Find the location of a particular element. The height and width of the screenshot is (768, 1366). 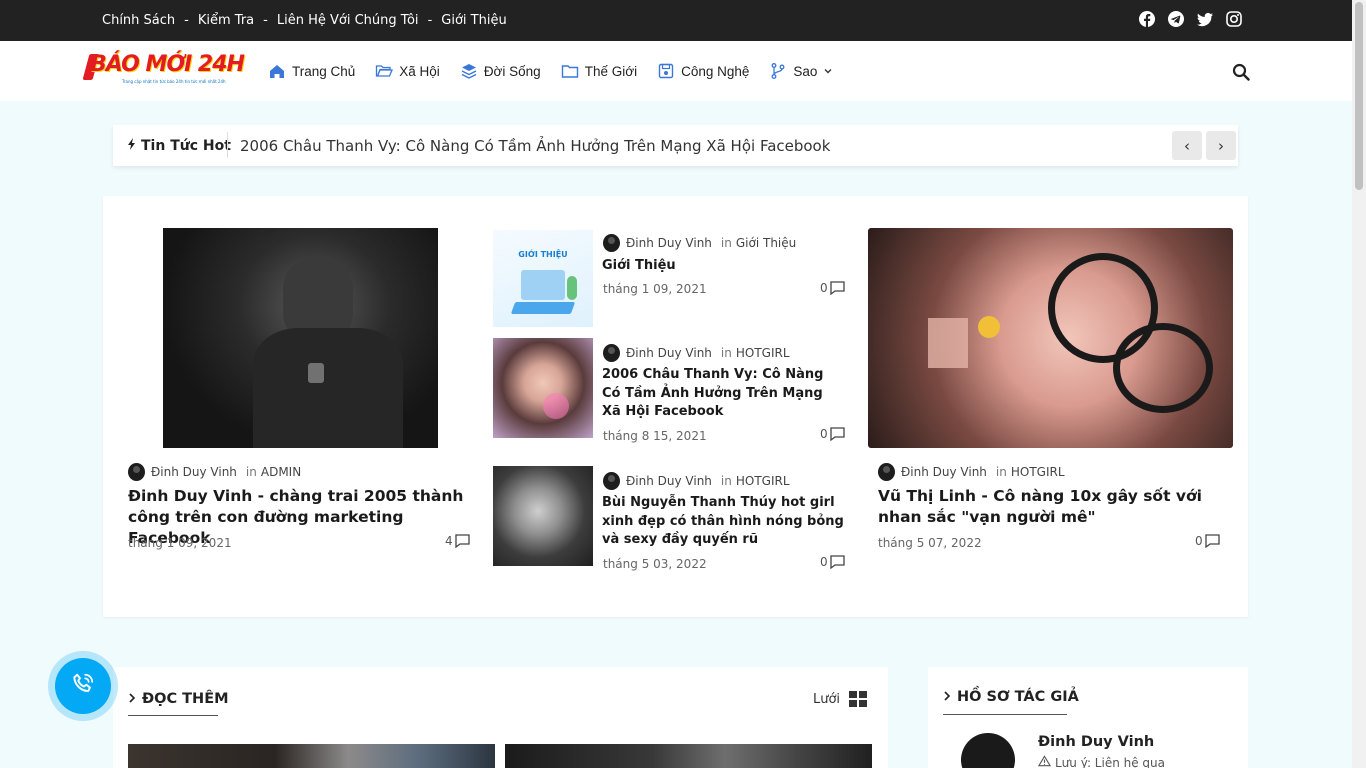

post-meta: Đinh Duy Vinh in Giới Thiệu is located at coordinates (699, 243).